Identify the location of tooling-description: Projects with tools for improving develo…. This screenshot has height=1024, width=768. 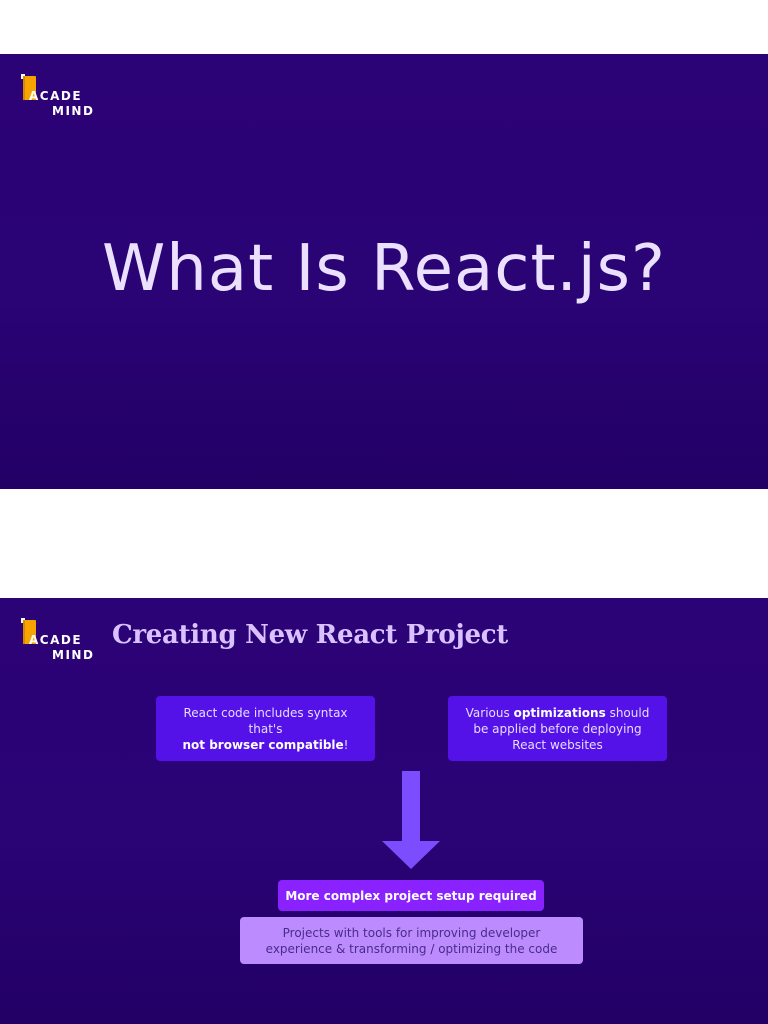
(411, 940).